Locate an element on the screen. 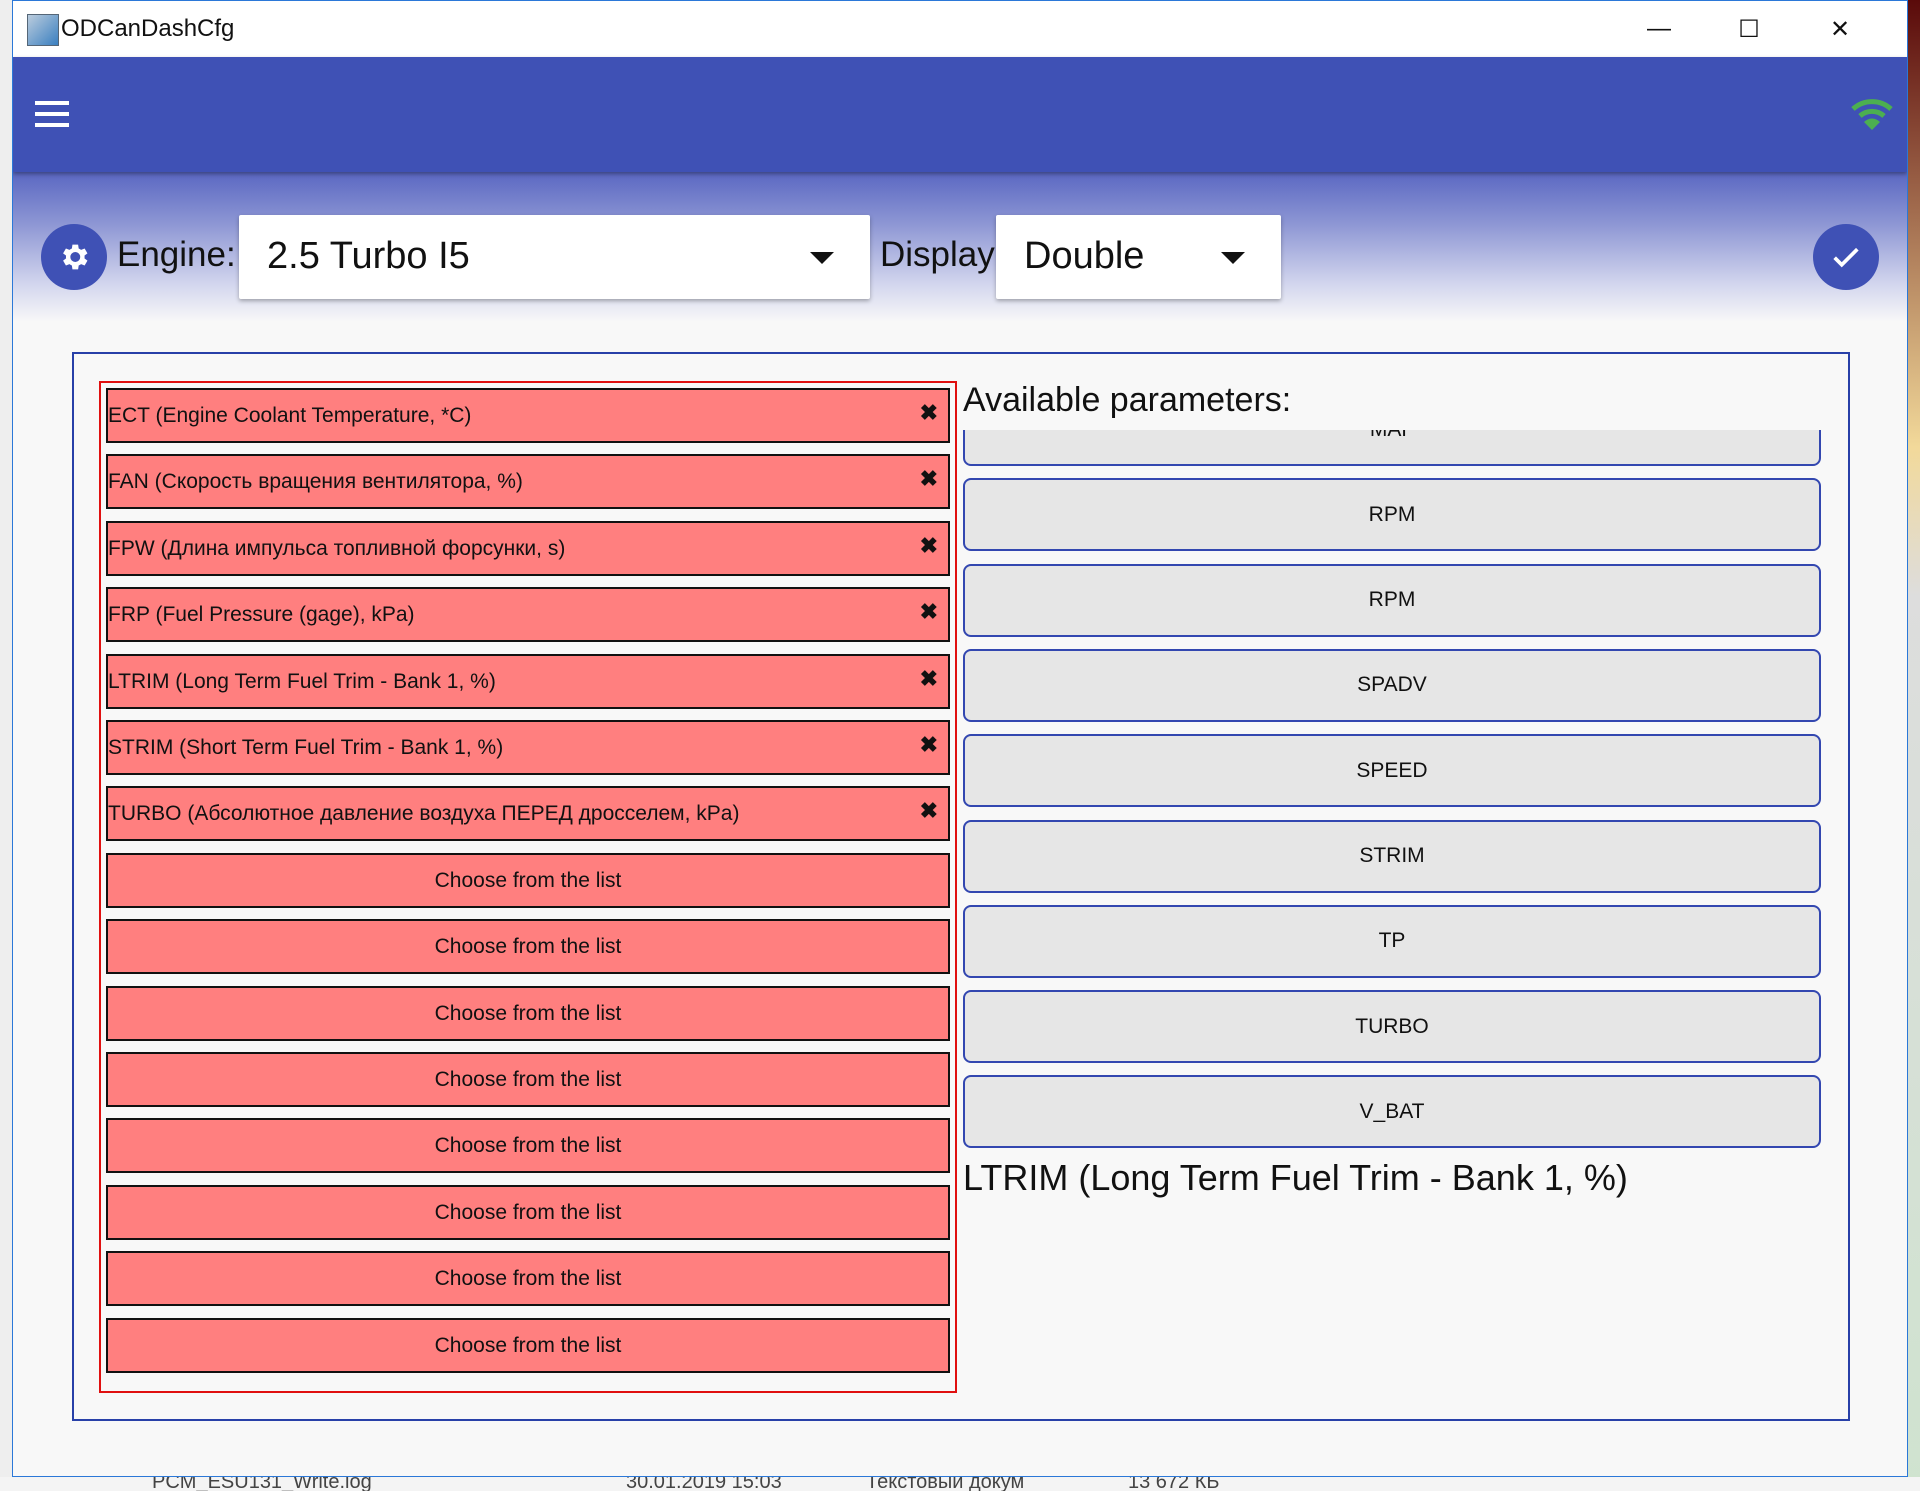 Image resolution: width=1920 pixels, height=1491 pixels. engine-label: Engine: is located at coordinates (176, 254).